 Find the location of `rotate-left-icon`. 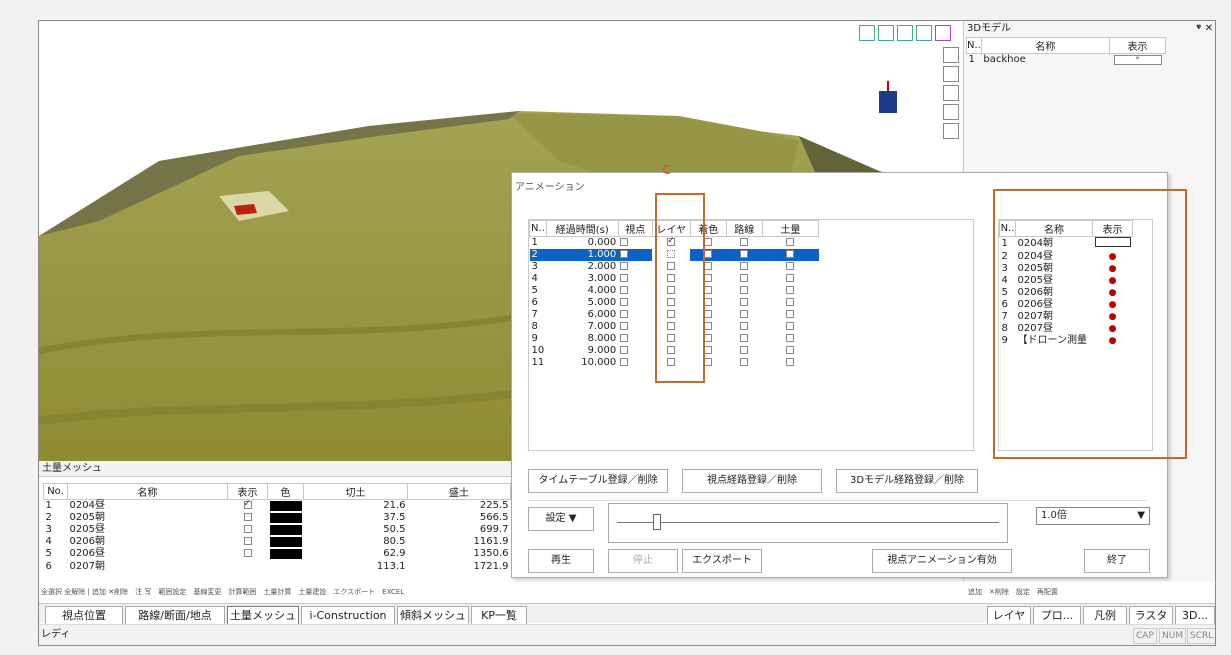

rotate-left-icon is located at coordinates (867, 33).